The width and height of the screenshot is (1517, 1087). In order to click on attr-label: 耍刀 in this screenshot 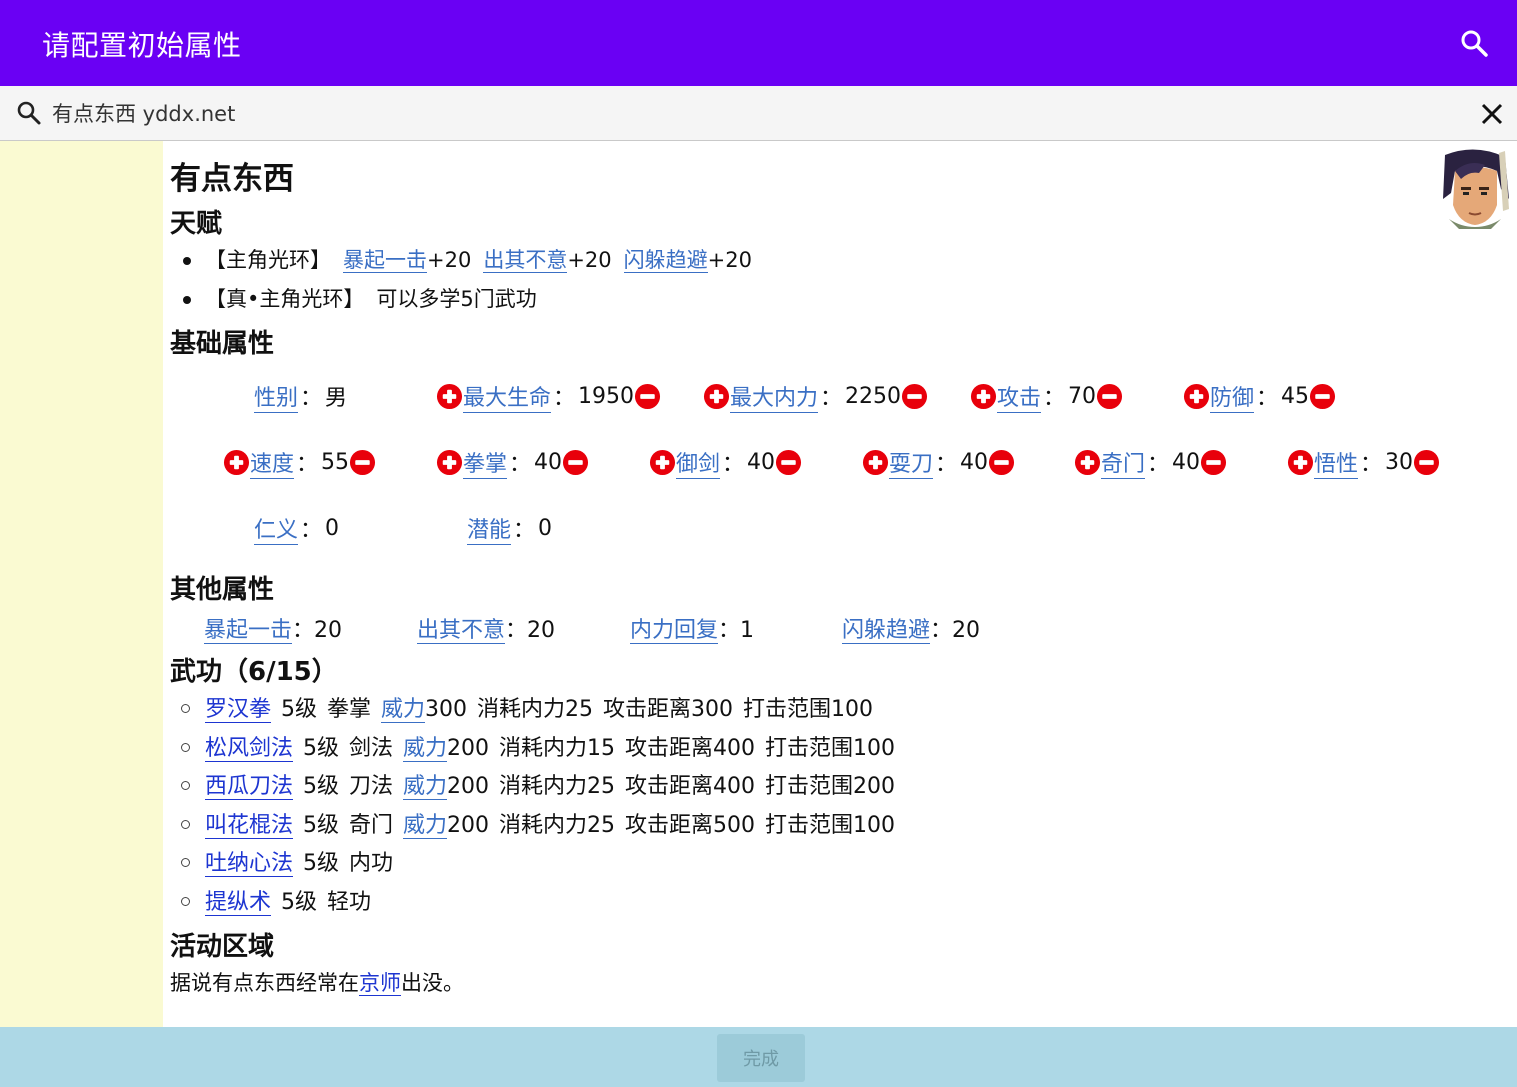, I will do `click(911, 462)`.